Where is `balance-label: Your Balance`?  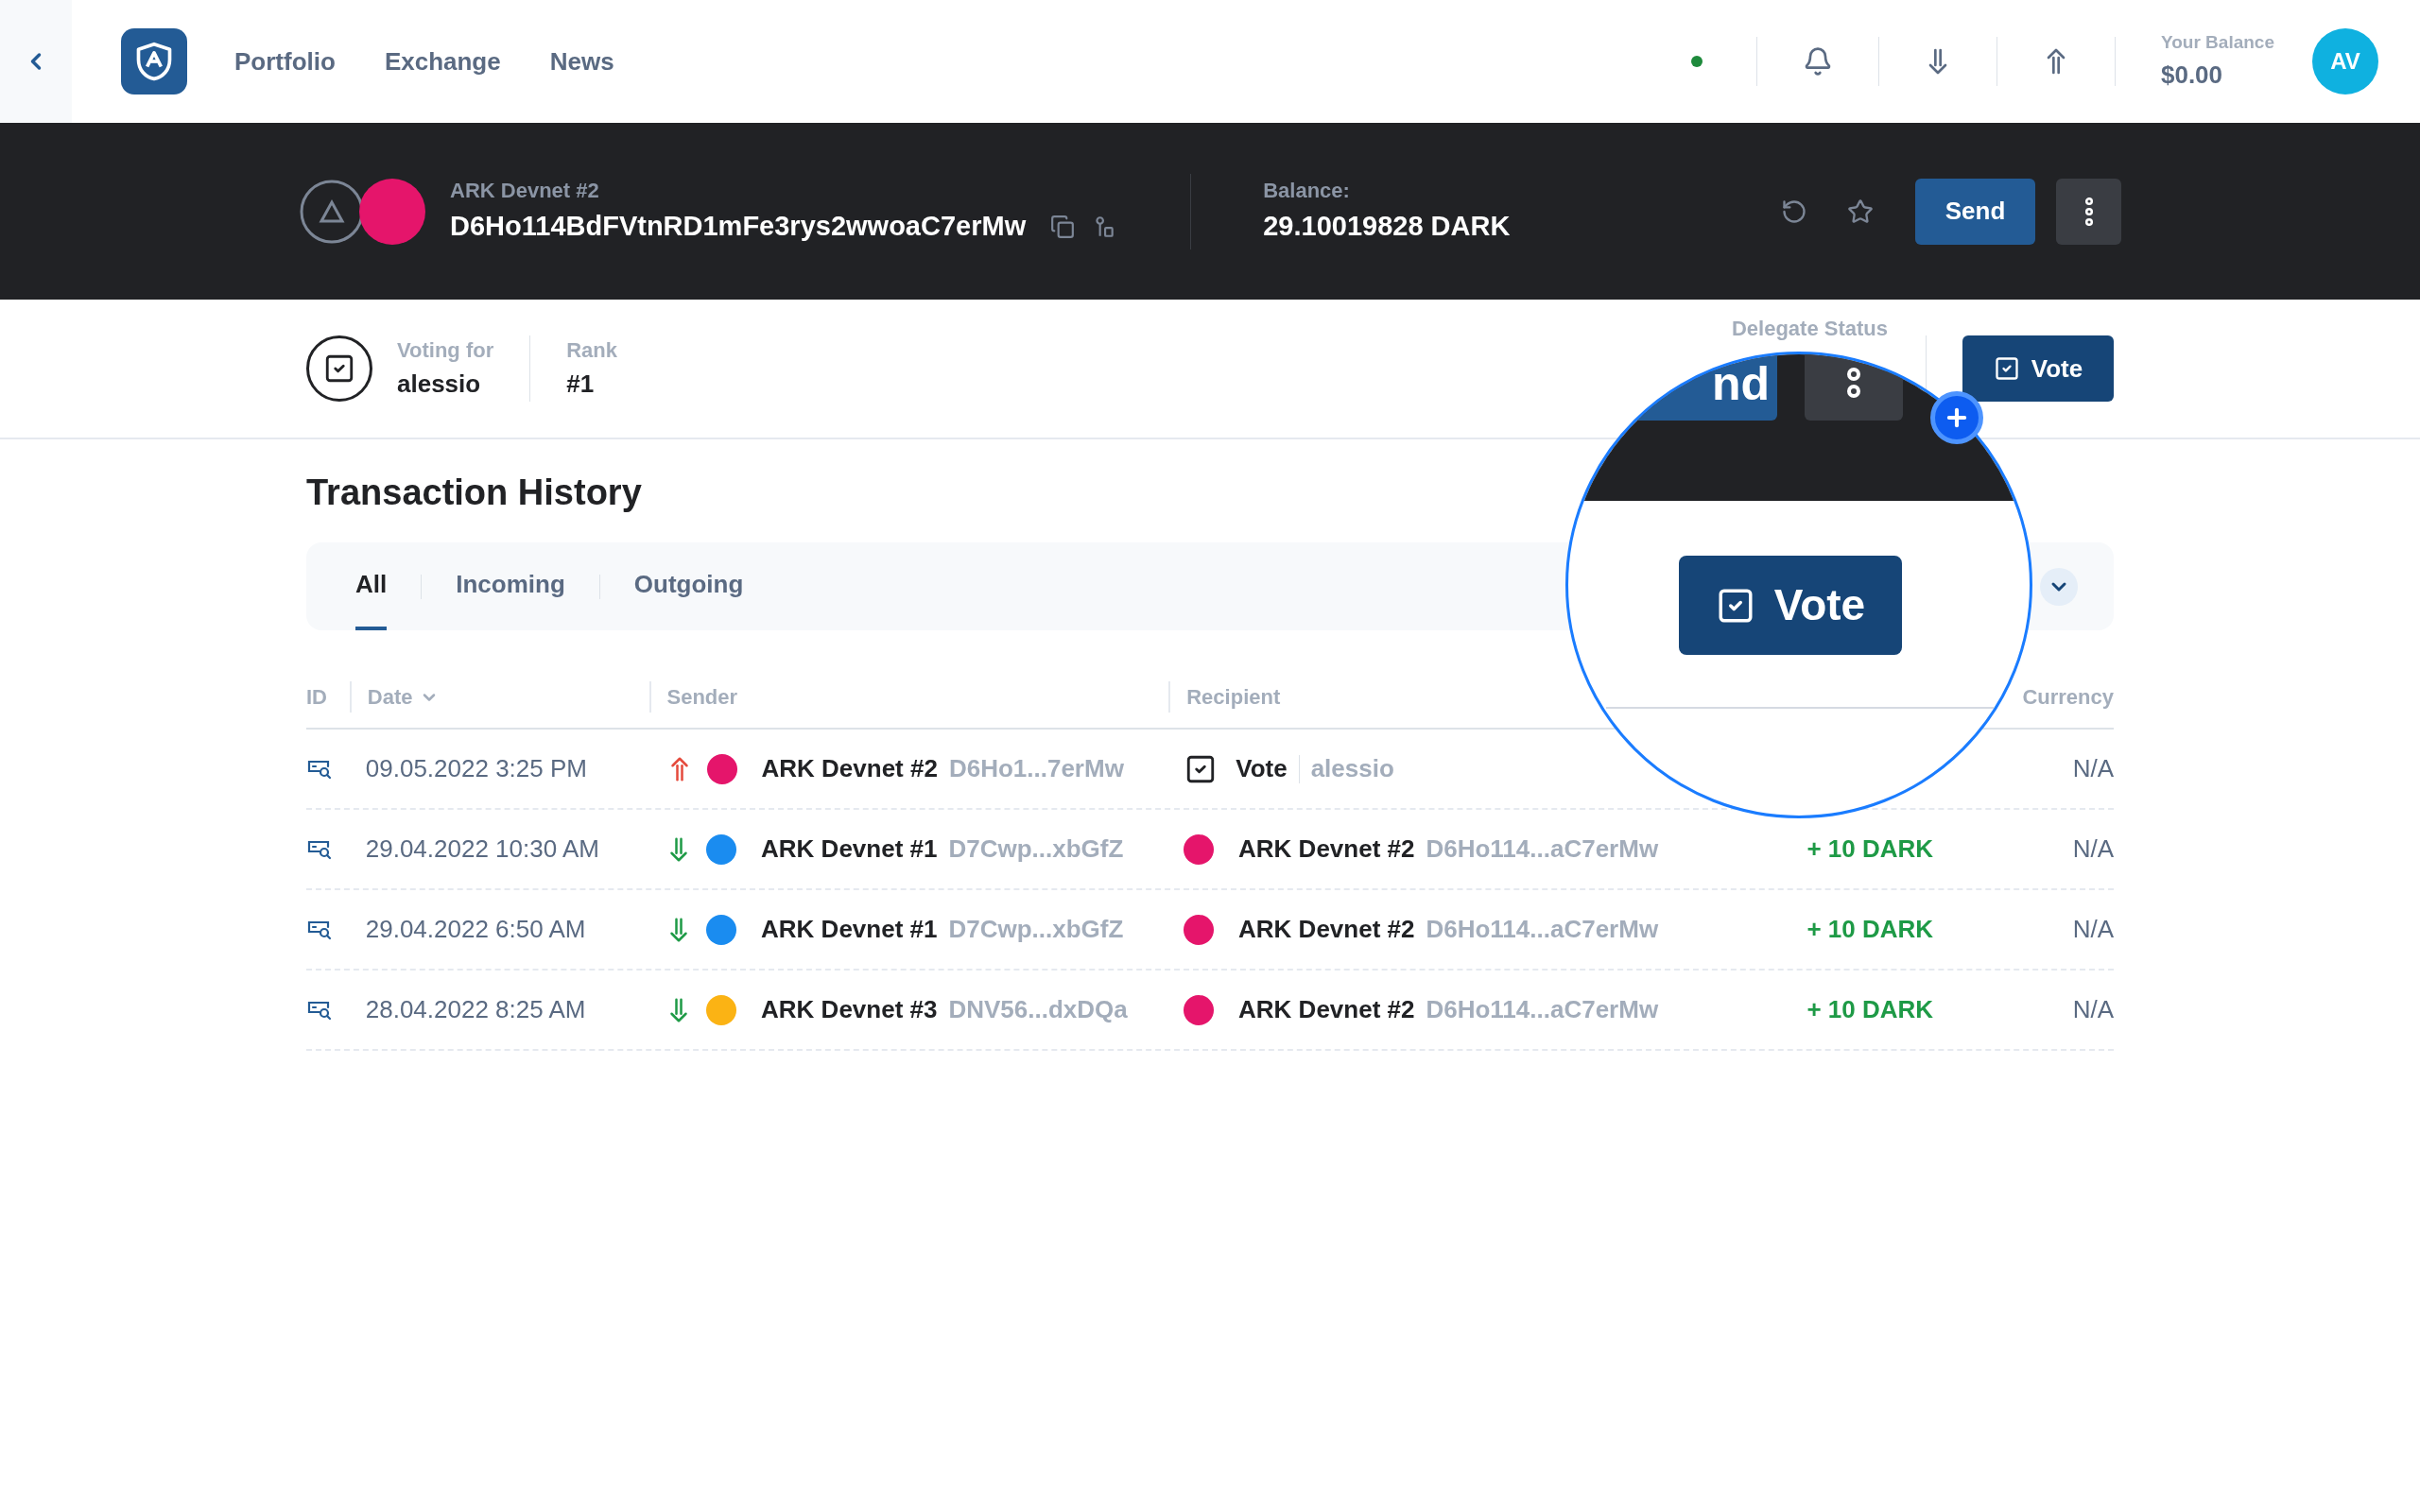 balance-label: Your Balance is located at coordinates (2217, 43).